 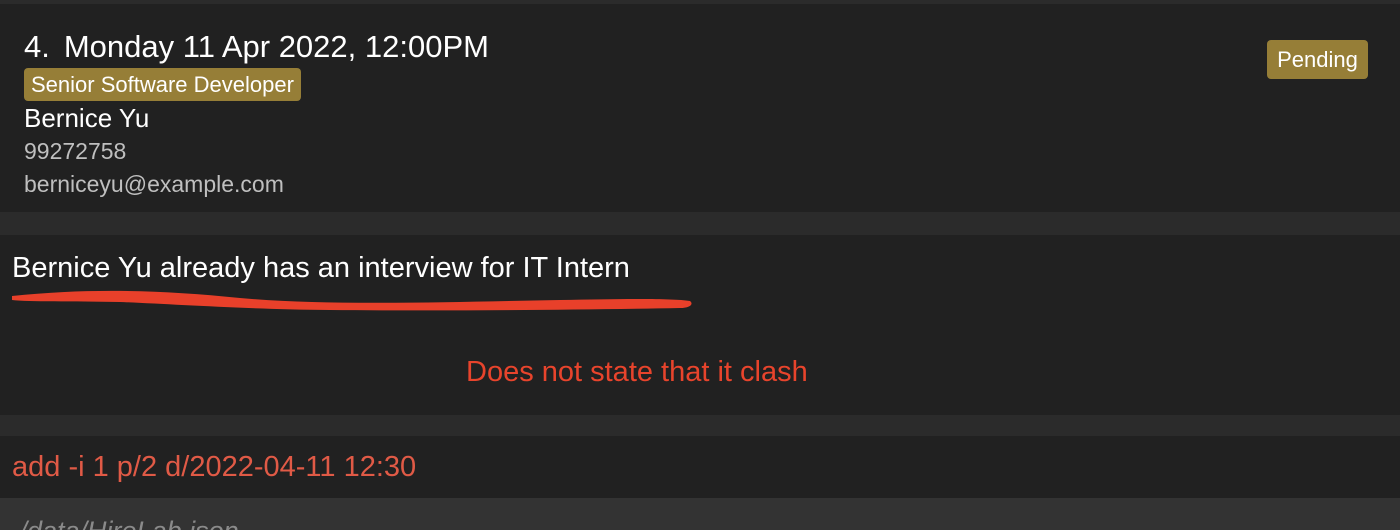 What do you see at coordinates (637, 372) in the screenshot?
I see `annotation-note: Does not state that it clash` at bounding box center [637, 372].